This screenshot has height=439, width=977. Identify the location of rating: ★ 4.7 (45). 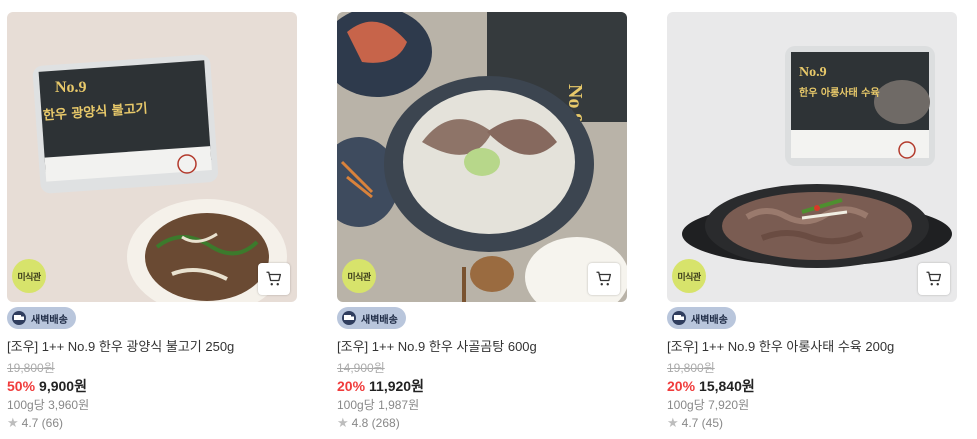
(812, 423).